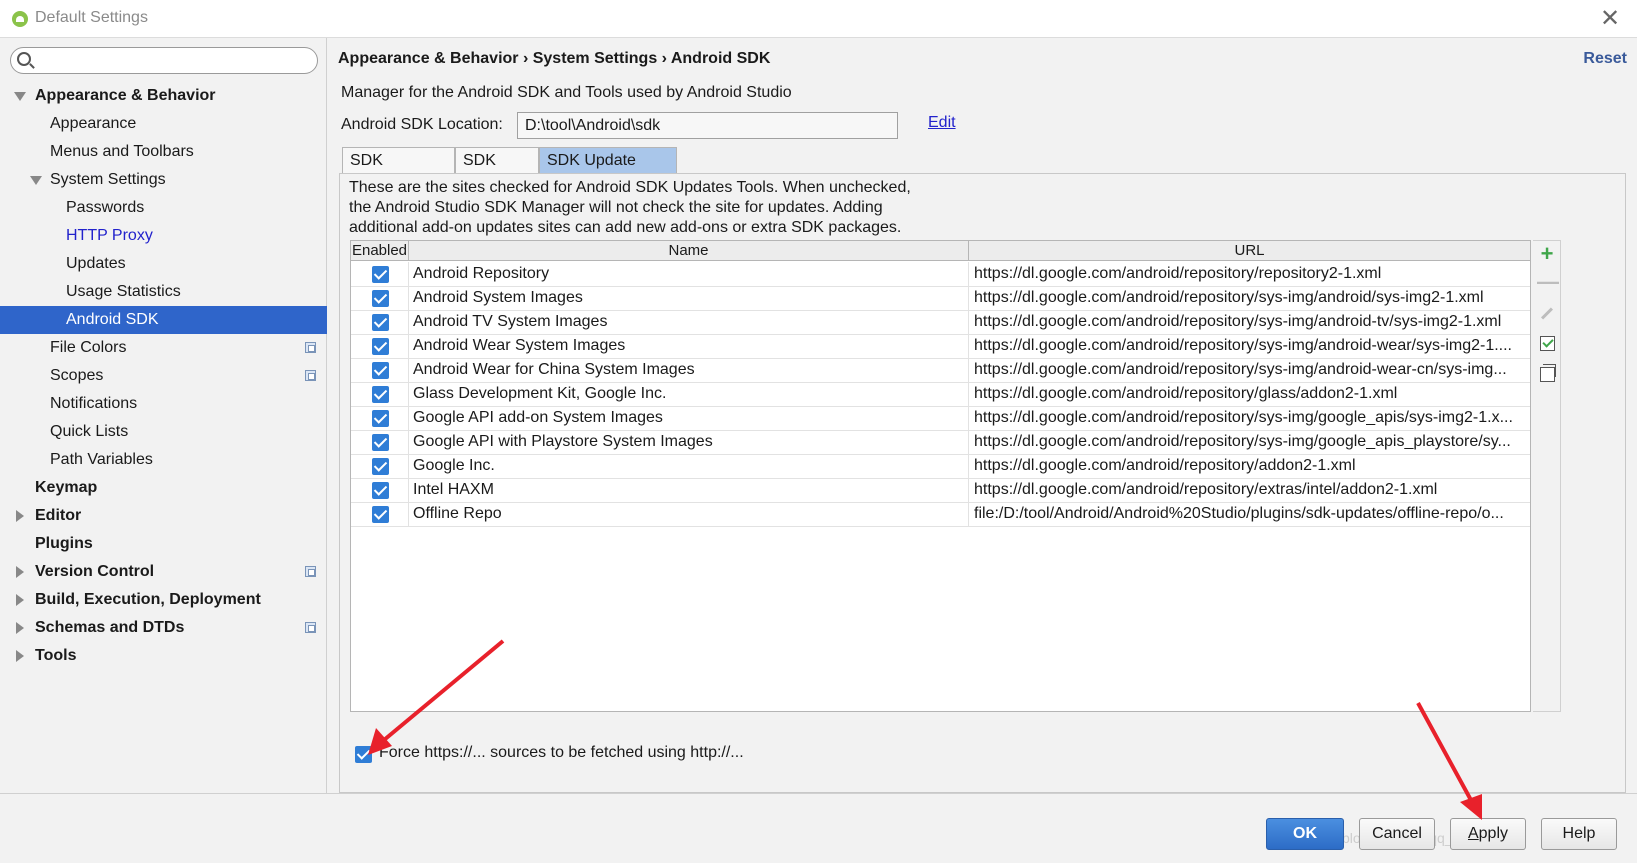 This screenshot has width=1637, height=863. What do you see at coordinates (163, 628) in the screenshot?
I see `sidebar-item-schemas-dtds: Schemas and DTDs` at bounding box center [163, 628].